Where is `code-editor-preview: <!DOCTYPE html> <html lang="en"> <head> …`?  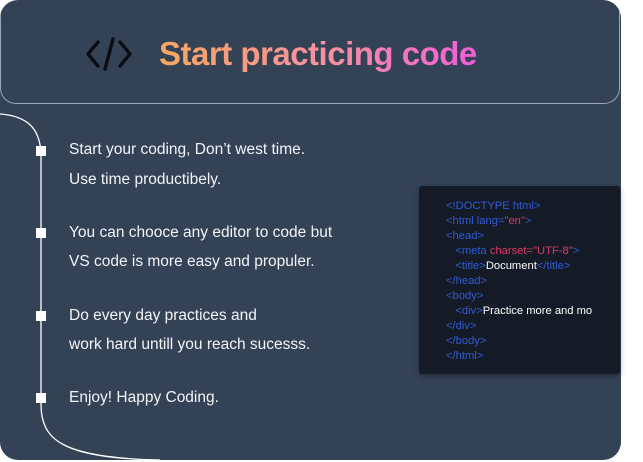 code-editor-preview: <!DOCTYPE html> <html lang="en"> <head> … is located at coordinates (519, 280).